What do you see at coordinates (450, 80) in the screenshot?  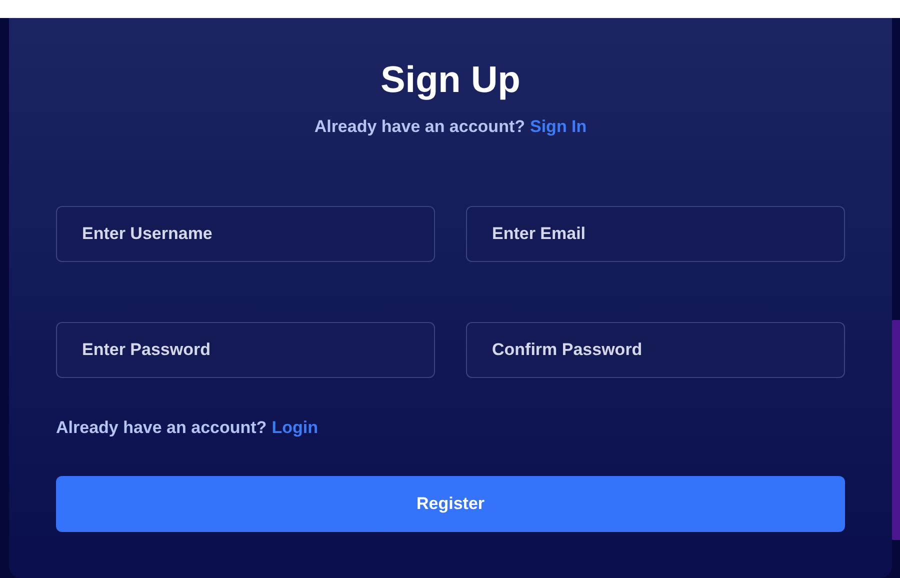 I see `page-title: Sign Up` at bounding box center [450, 80].